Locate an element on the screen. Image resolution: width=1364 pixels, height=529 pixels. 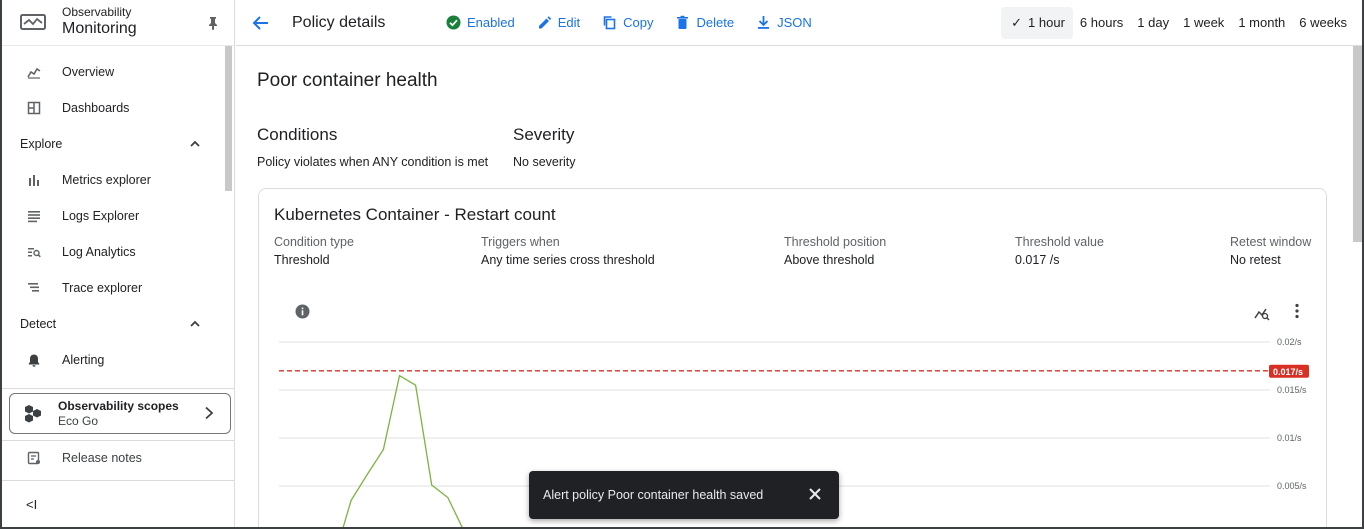
sidebar-item-logs-explorer: Logs Explorer is located at coordinates (118, 216).